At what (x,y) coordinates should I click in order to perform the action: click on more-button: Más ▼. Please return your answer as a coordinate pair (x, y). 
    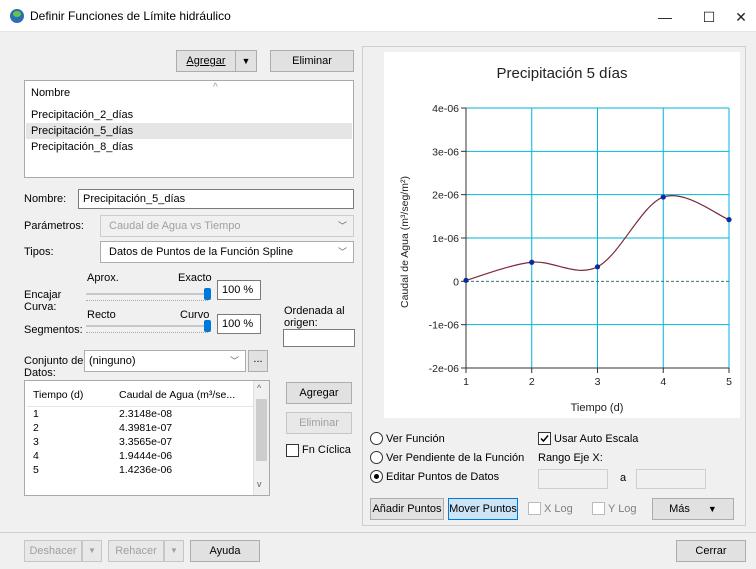
    Looking at the image, I should click on (693, 509).